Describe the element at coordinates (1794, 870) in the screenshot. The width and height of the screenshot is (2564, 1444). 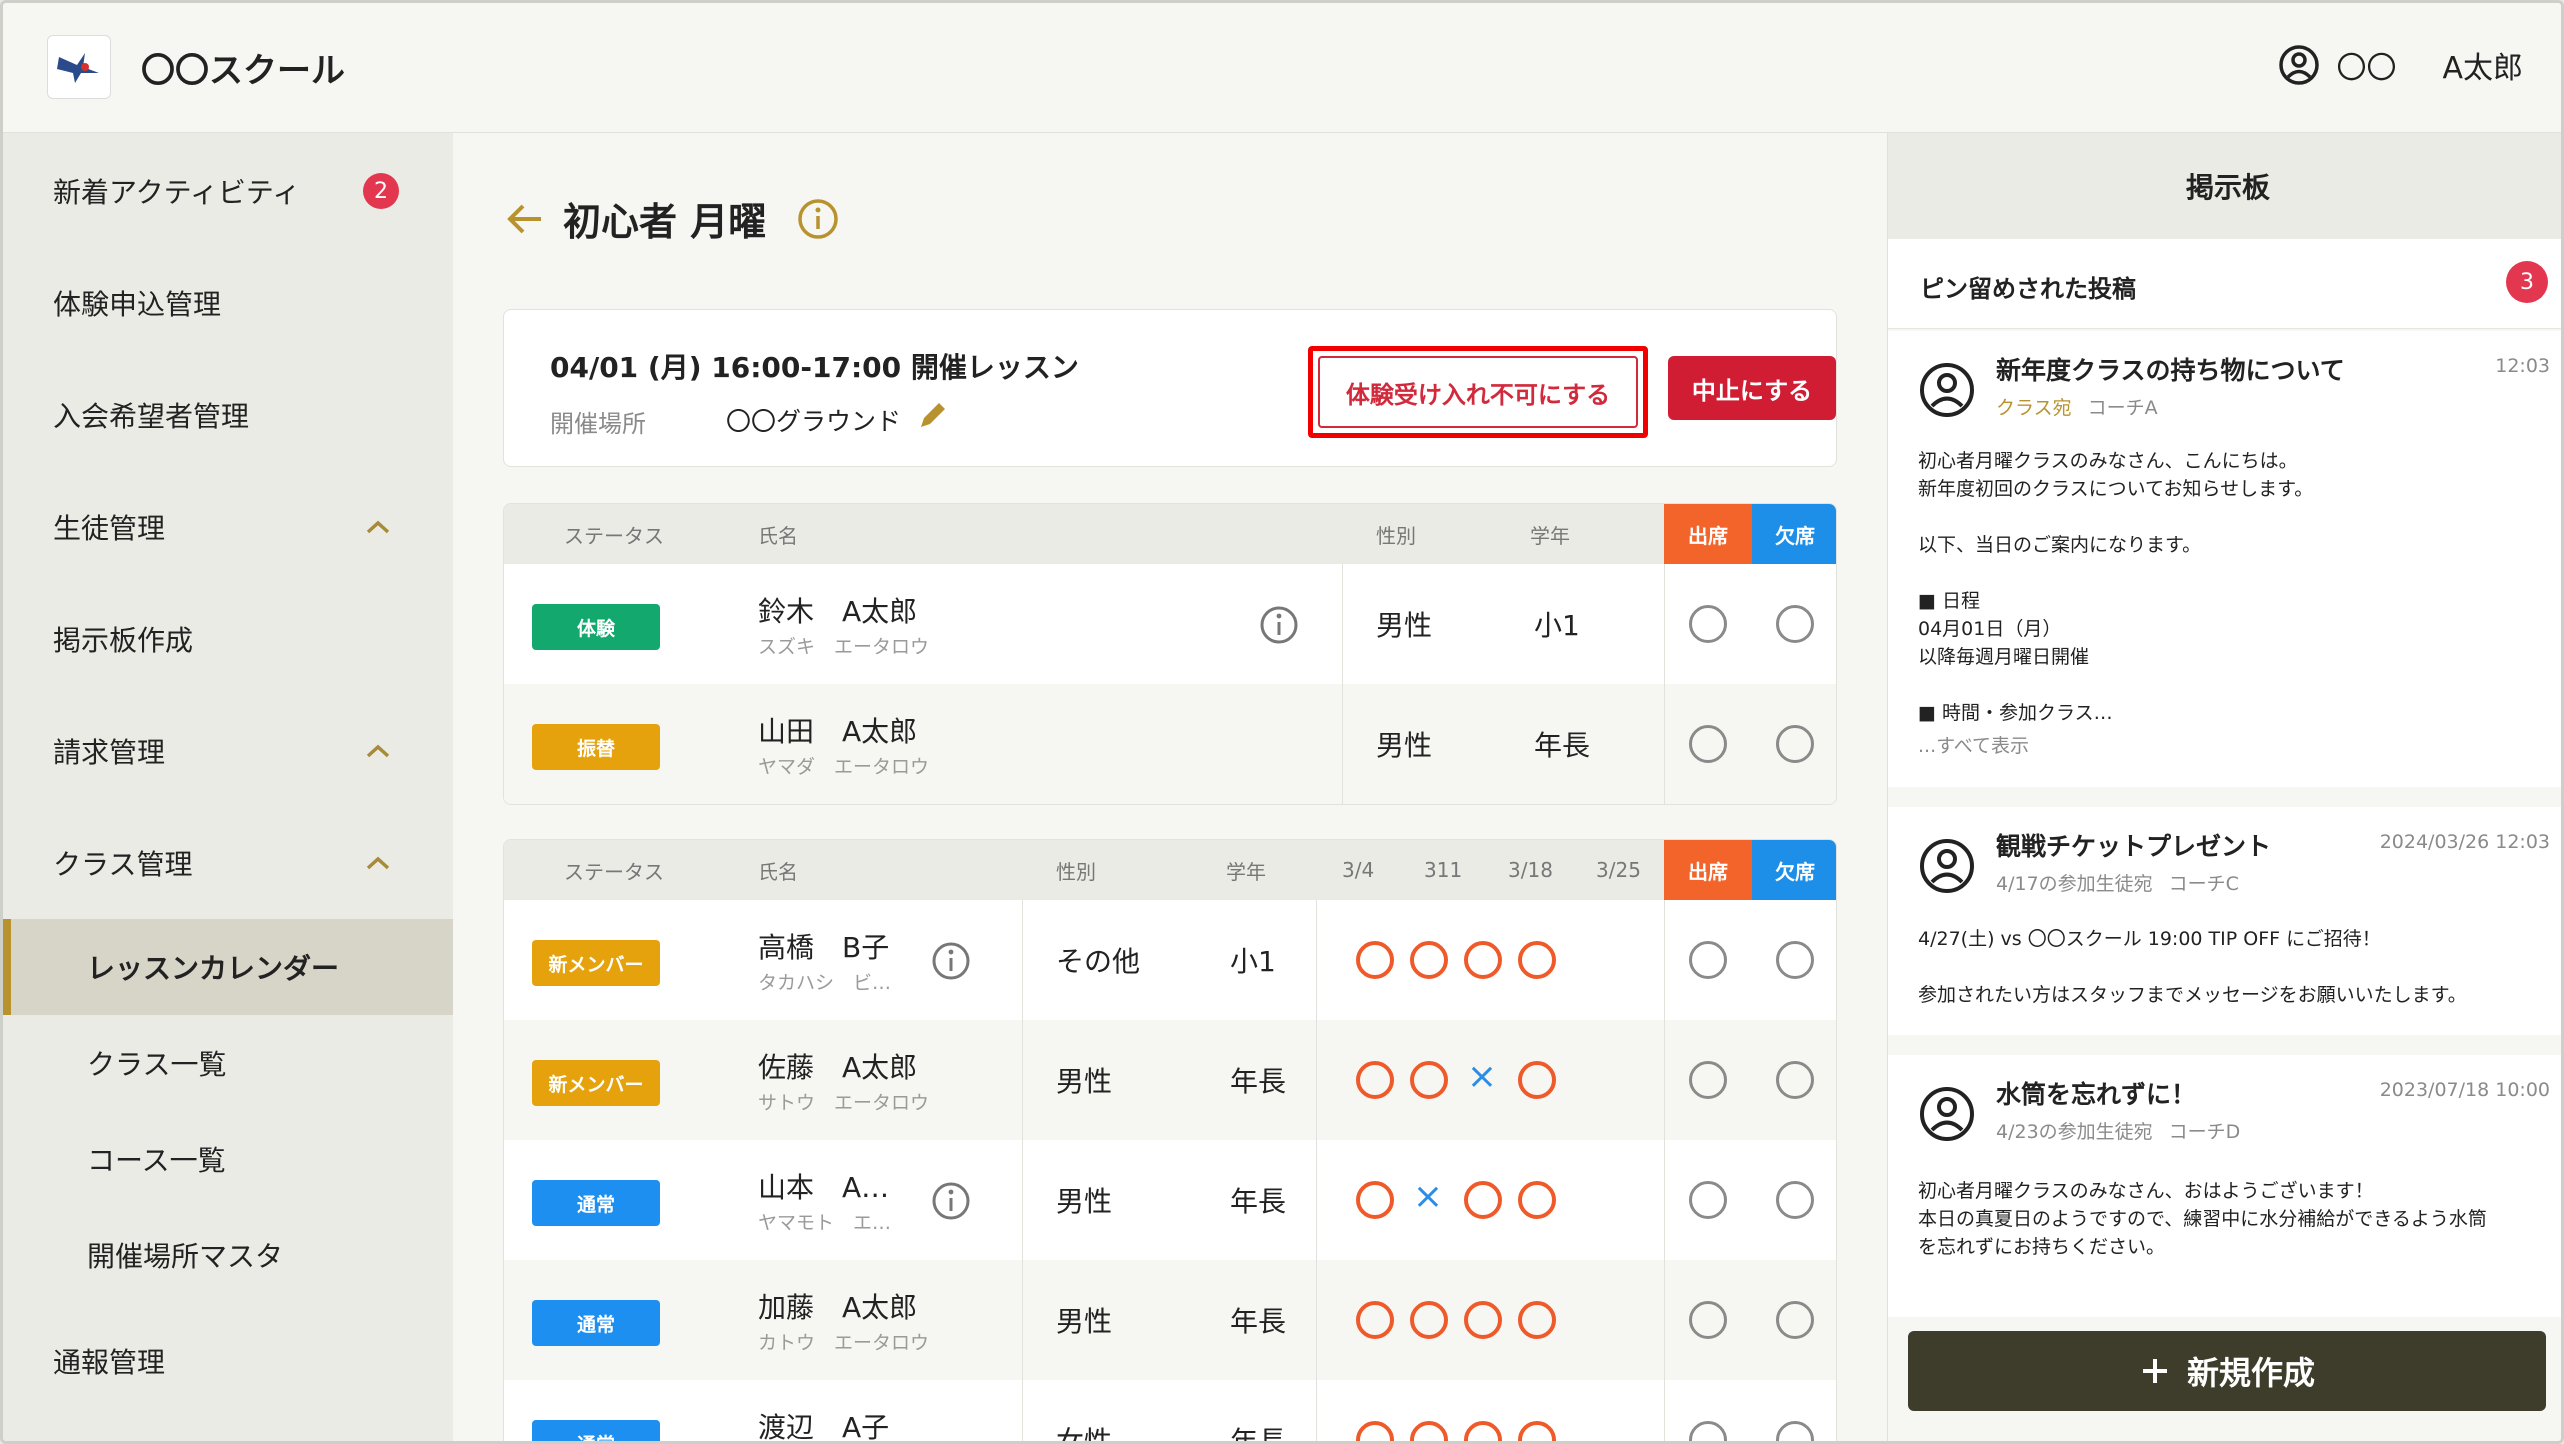
I see `col-absent: 欠席` at that location.